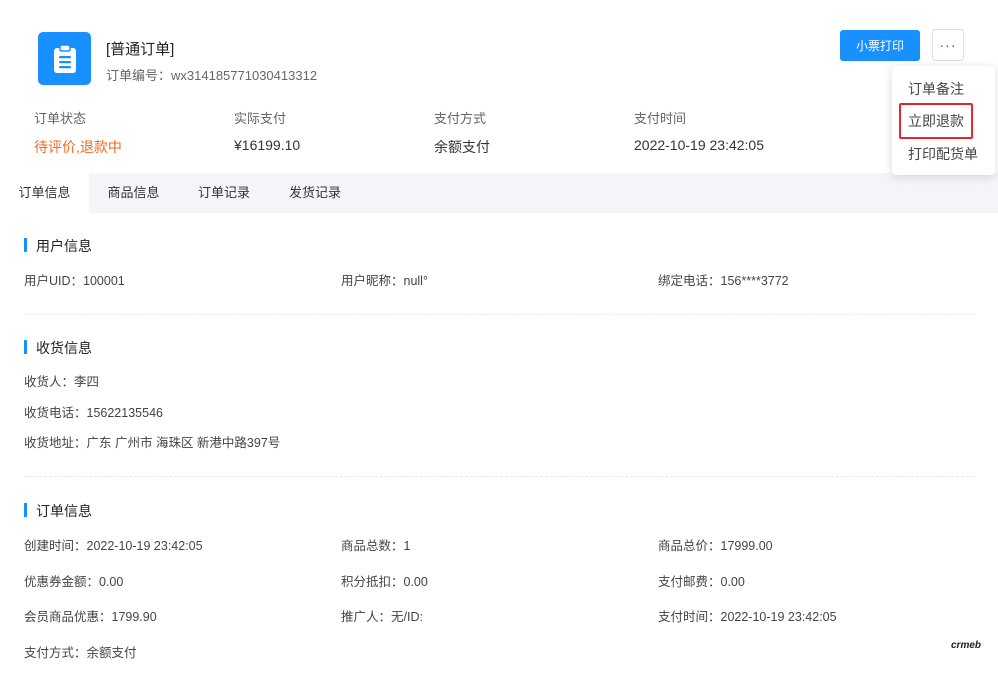  I want to click on summary-label: 订单状态, so click(60, 118).